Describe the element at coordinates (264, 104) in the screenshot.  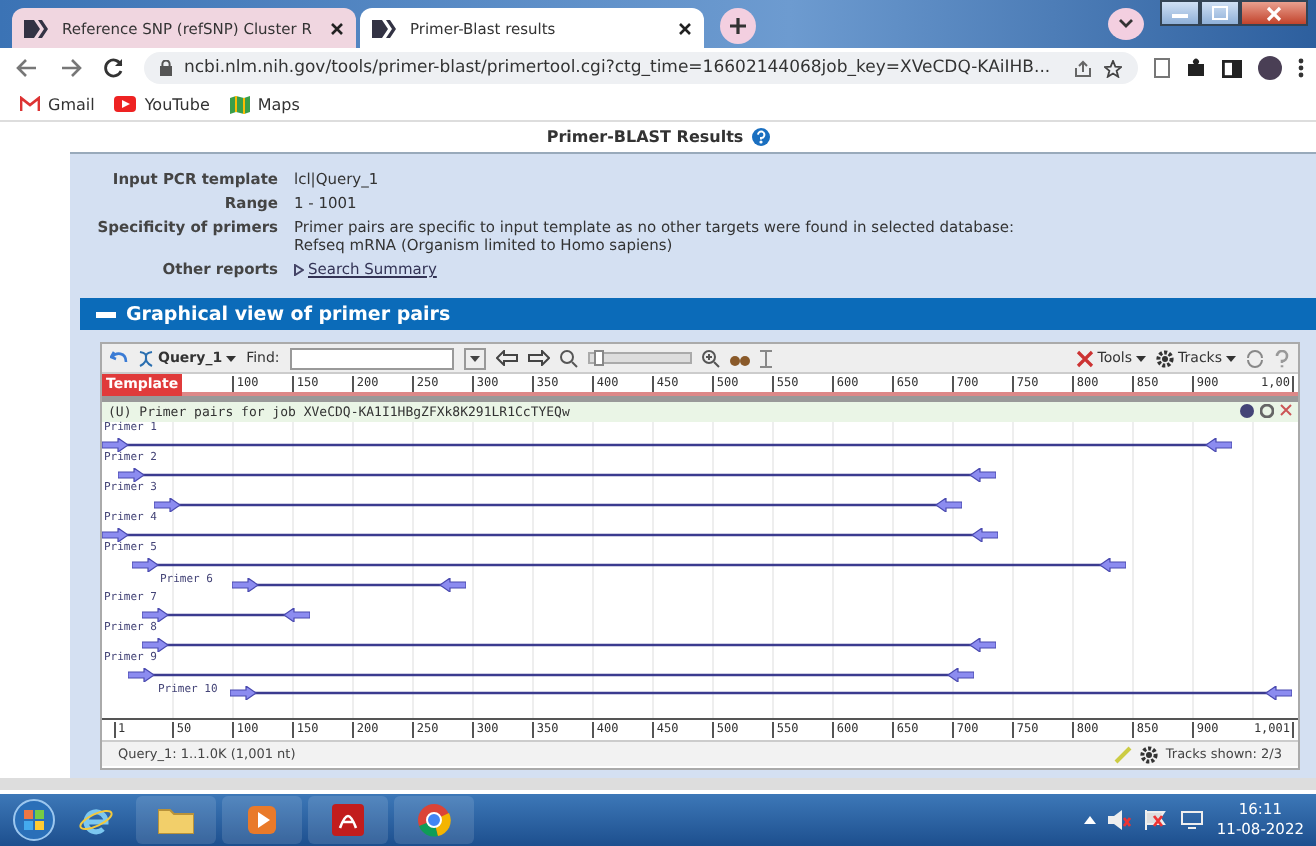
I see `bookmark: Maps` at that location.